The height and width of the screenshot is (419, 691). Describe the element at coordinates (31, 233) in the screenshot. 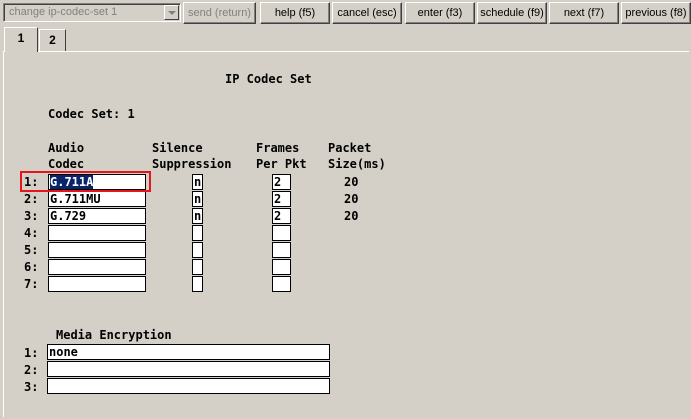

I see `row-number: 4:` at that location.